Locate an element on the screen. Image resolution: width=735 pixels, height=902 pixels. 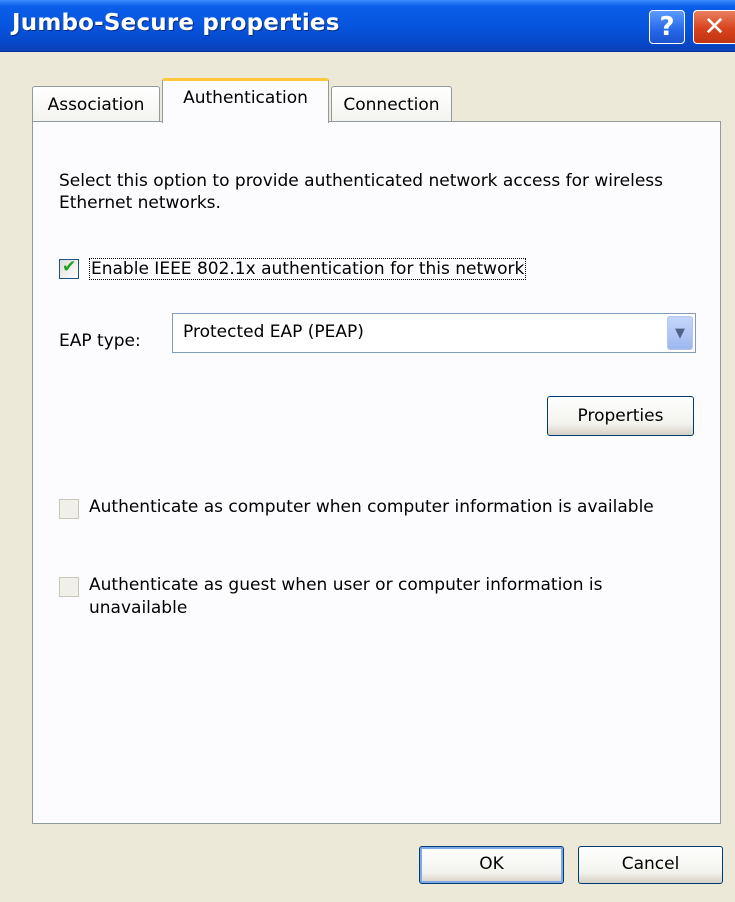
checkmark-icon: ✔ is located at coordinates (69, 267).